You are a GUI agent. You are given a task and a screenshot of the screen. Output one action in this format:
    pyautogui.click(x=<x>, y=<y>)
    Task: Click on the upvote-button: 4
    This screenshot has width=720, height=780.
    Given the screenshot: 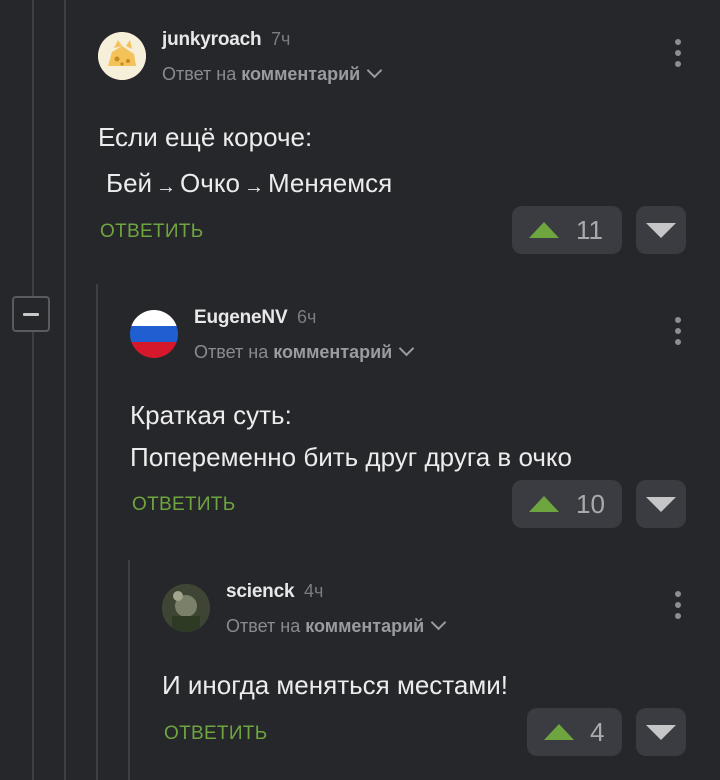 What is the action you would take?
    pyautogui.click(x=574, y=732)
    